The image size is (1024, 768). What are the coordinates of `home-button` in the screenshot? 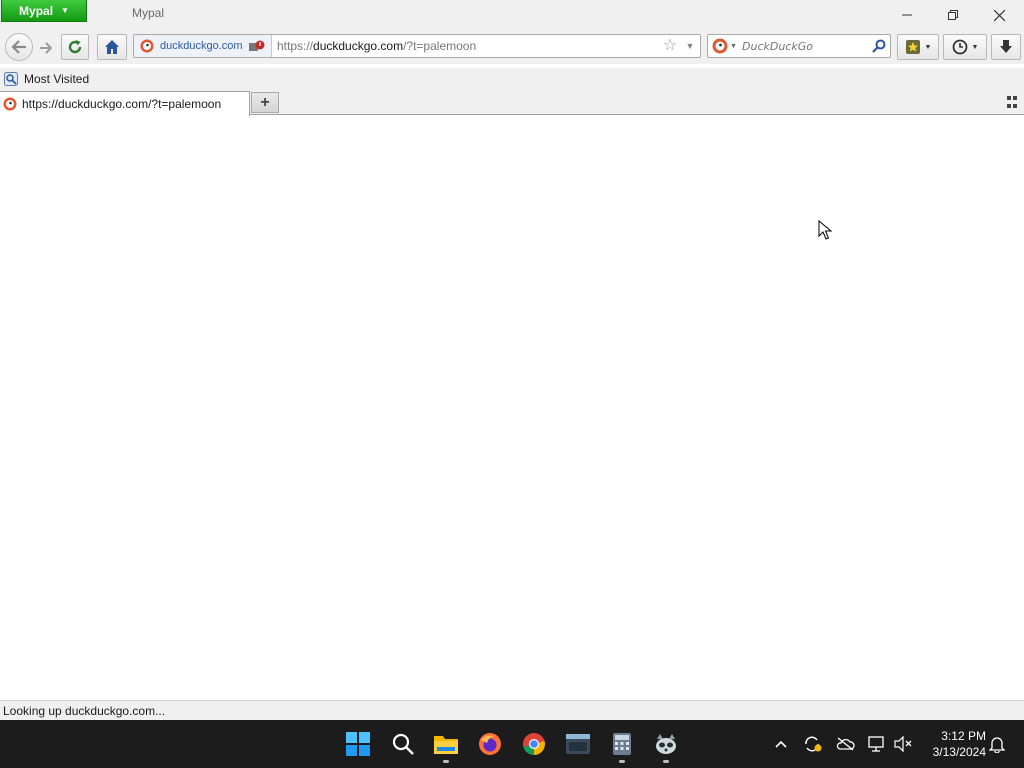 It's located at (112, 47).